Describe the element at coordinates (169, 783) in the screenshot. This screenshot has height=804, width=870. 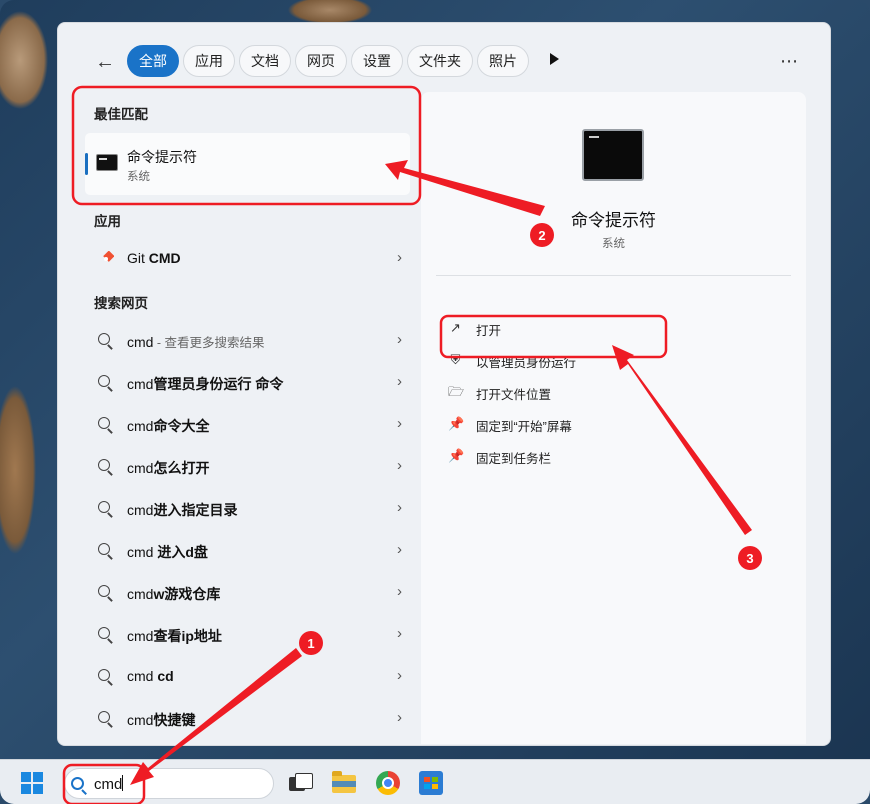
I see `taskbar-search-input: cmd` at that location.